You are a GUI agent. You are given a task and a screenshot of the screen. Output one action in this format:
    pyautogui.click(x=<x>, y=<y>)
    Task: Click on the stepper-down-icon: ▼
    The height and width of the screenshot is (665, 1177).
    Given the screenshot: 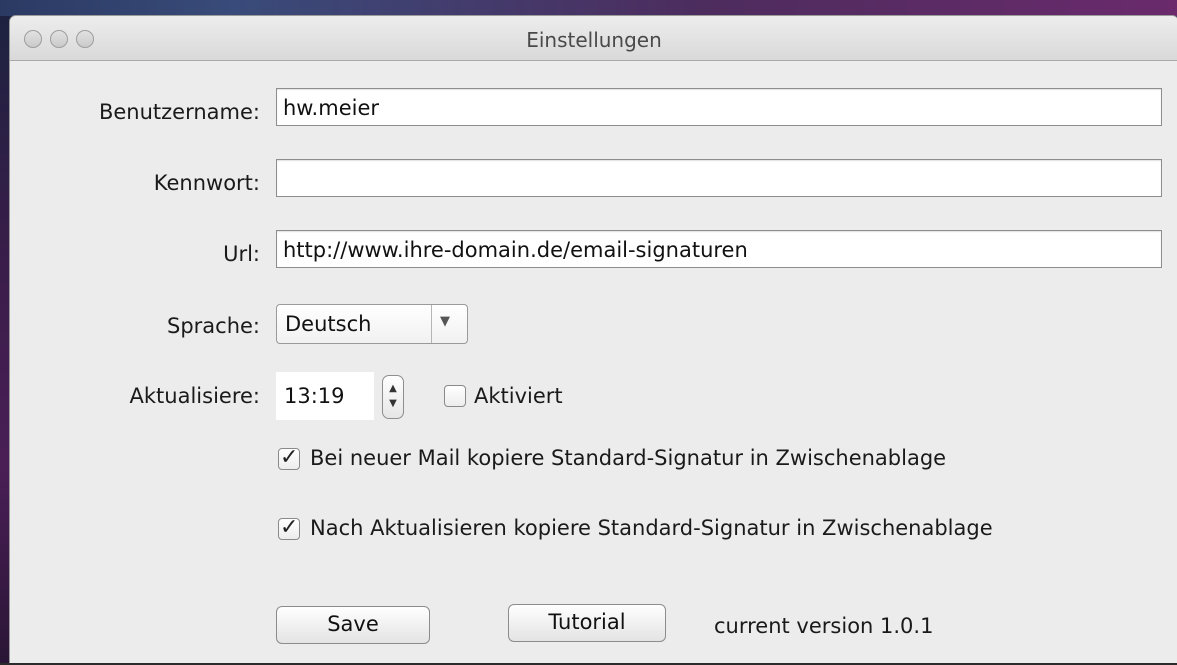 What is the action you would take?
    pyautogui.click(x=393, y=404)
    